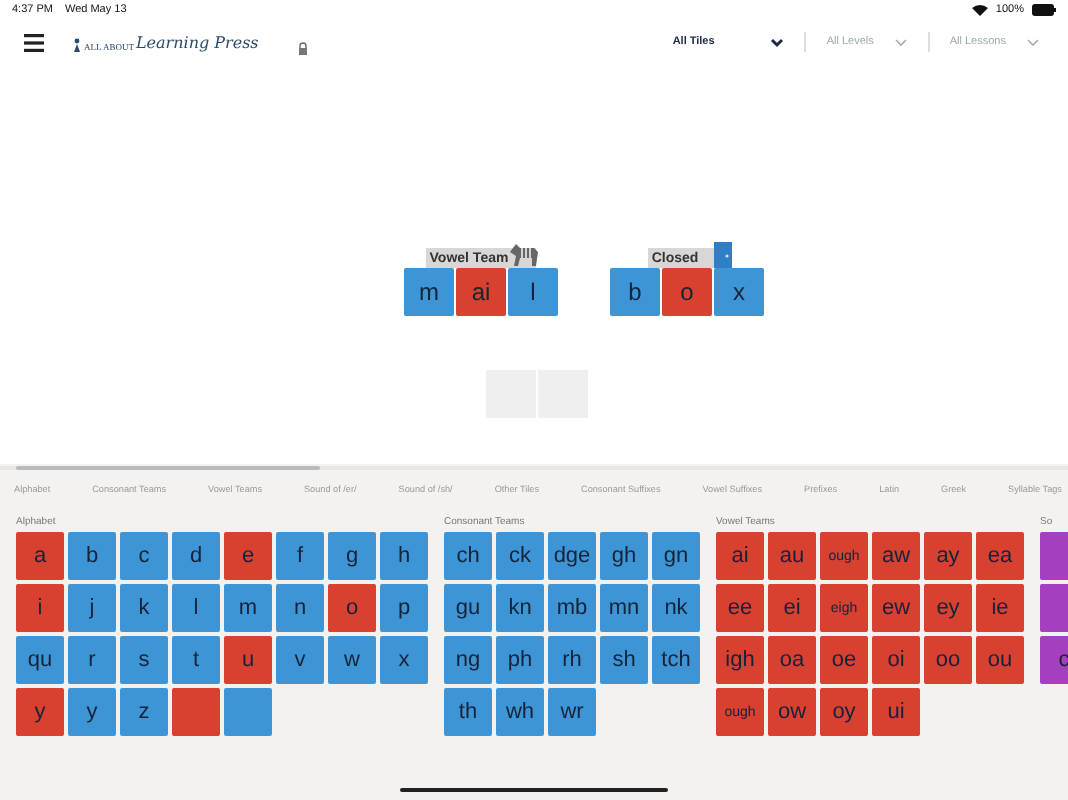 Image resolution: width=1068 pixels, height=800 pixels. I want to click on letter-tile: ng, so click(468, 660).